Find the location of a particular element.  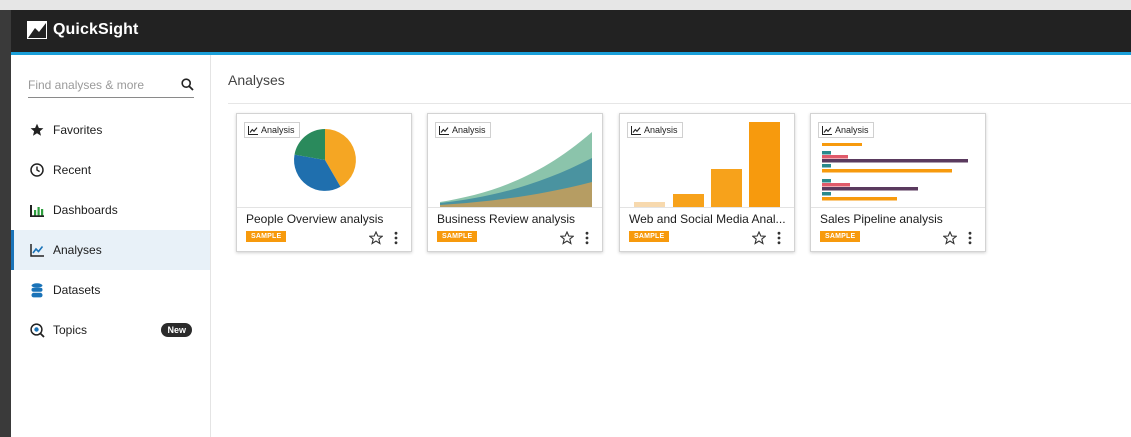

sidebar-item-label: Analyses is located at coordinates (77, 250).